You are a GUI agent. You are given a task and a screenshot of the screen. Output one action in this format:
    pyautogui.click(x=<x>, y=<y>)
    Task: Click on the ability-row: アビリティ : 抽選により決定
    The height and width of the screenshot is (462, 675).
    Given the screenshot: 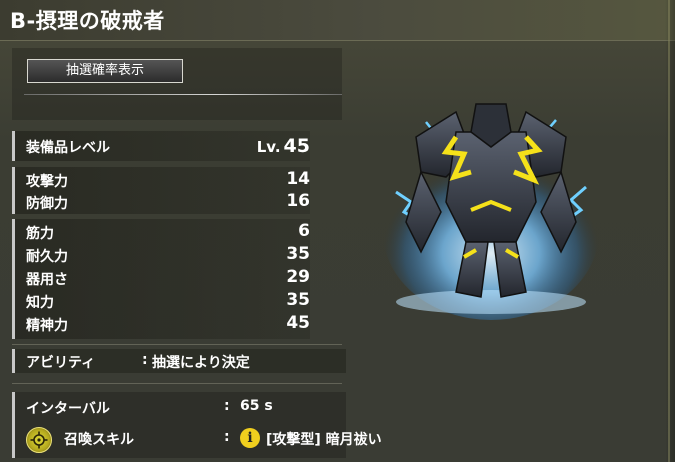 What is the action you would take?
    pyautogui.click(x=179, y=361)
    